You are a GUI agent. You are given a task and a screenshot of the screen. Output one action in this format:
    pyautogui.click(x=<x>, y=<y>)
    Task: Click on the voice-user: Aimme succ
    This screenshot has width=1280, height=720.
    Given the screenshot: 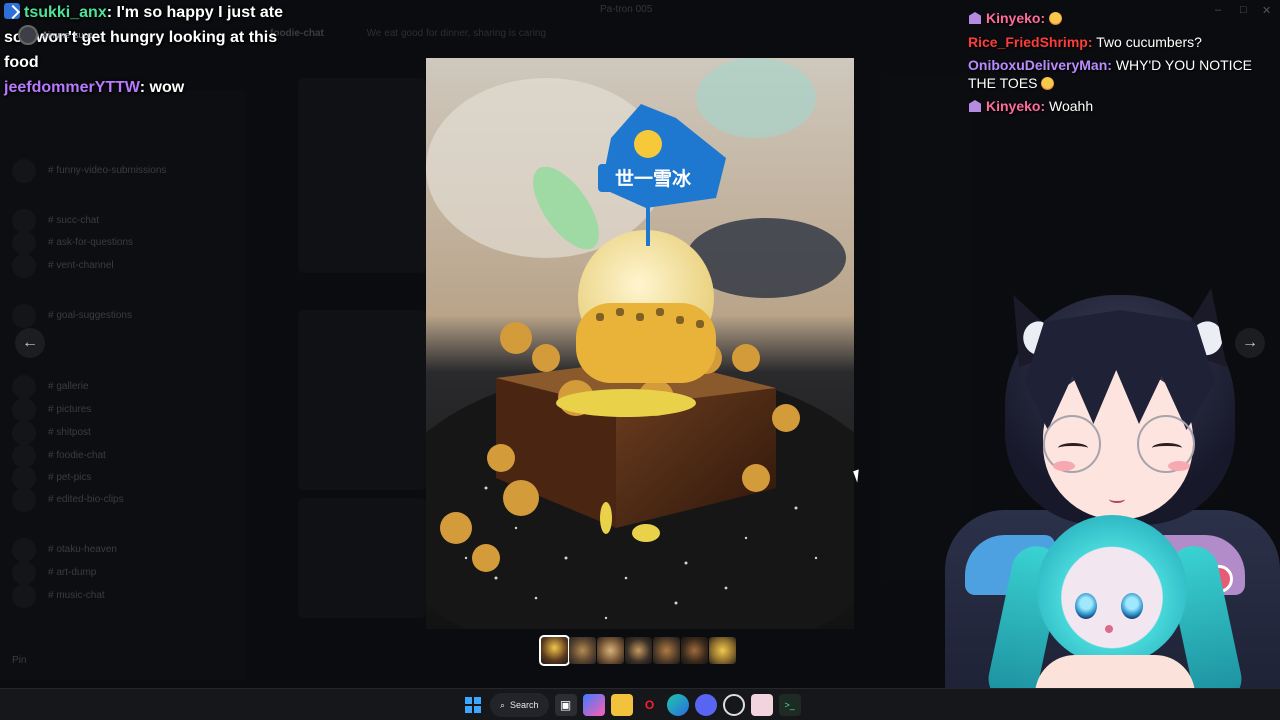 What is the action you would take?
    pyautogui.click(x=55, y=35)
    